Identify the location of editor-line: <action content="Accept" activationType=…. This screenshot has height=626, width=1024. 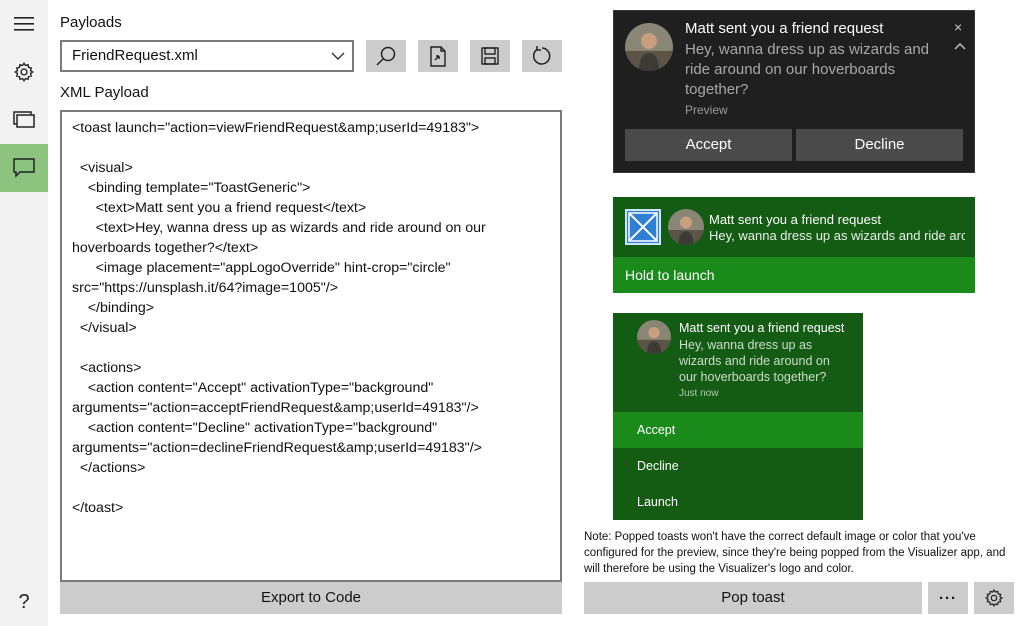
(253, 388).